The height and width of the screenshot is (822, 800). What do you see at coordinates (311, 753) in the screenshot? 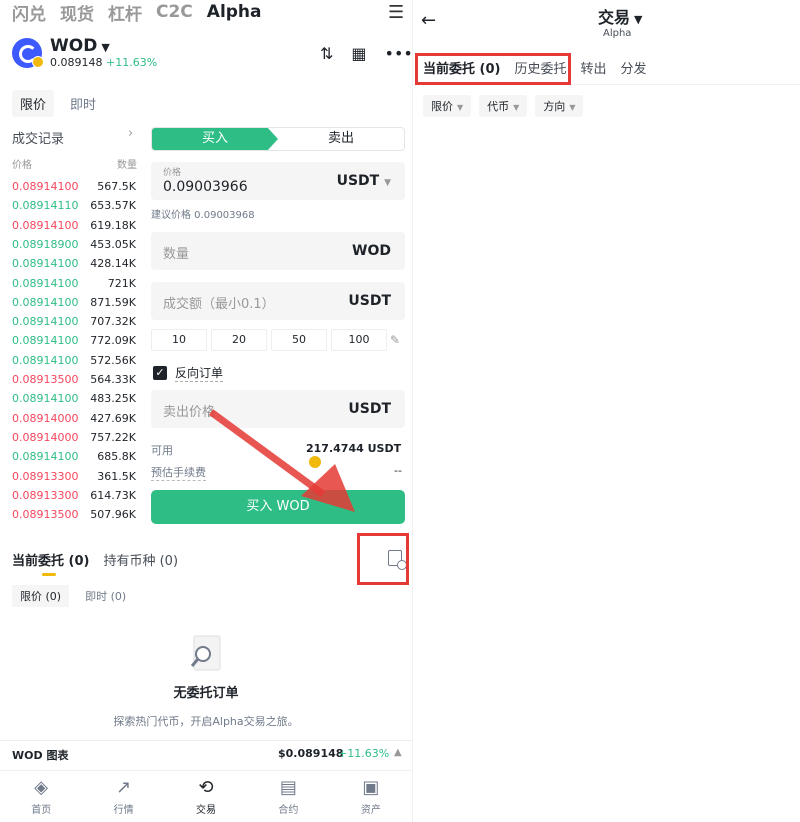
I see `chart-price: $0.089148` at bounding box center [311, 753].